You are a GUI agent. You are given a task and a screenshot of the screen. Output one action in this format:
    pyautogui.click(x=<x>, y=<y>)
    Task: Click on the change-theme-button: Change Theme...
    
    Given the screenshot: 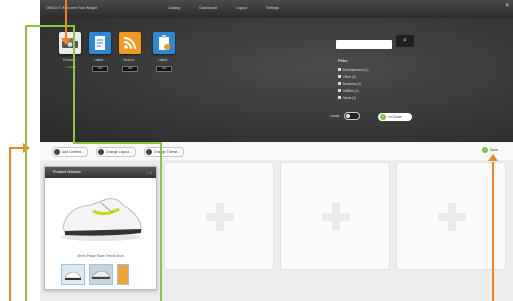 What is the action you would take?
    pyautogui.click(x=164, y=152)
    